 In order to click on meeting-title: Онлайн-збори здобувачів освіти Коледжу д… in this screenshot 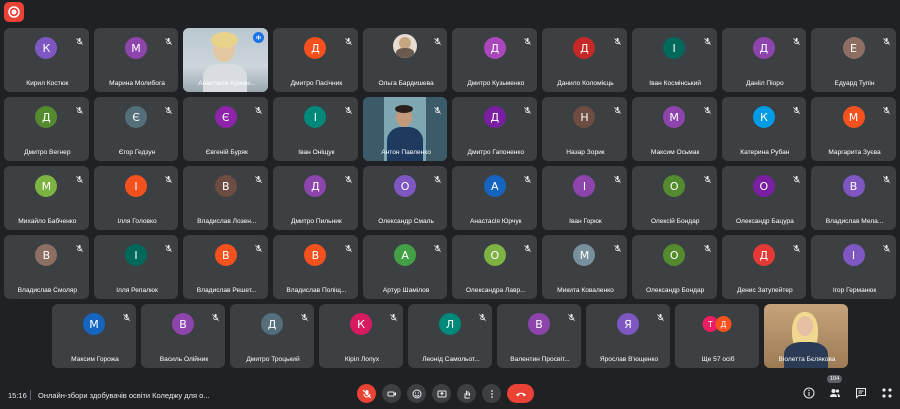, I will do `click(138, 395)`.